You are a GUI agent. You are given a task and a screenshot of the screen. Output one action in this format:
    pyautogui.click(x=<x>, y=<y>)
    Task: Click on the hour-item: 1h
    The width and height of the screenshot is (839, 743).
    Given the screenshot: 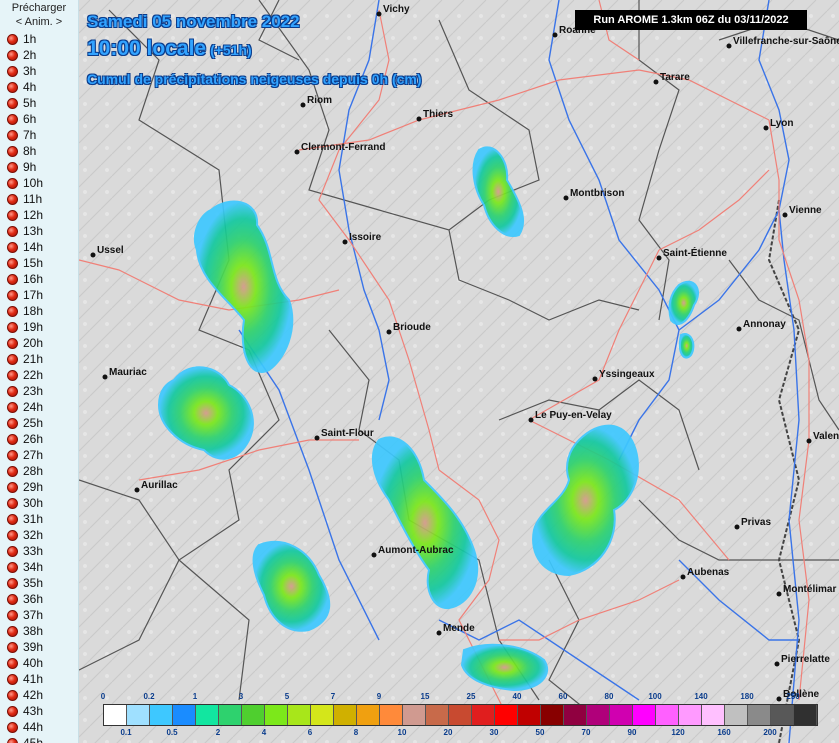 What is the action you would take?
    pyautogui.click(x=39, y=39)
    